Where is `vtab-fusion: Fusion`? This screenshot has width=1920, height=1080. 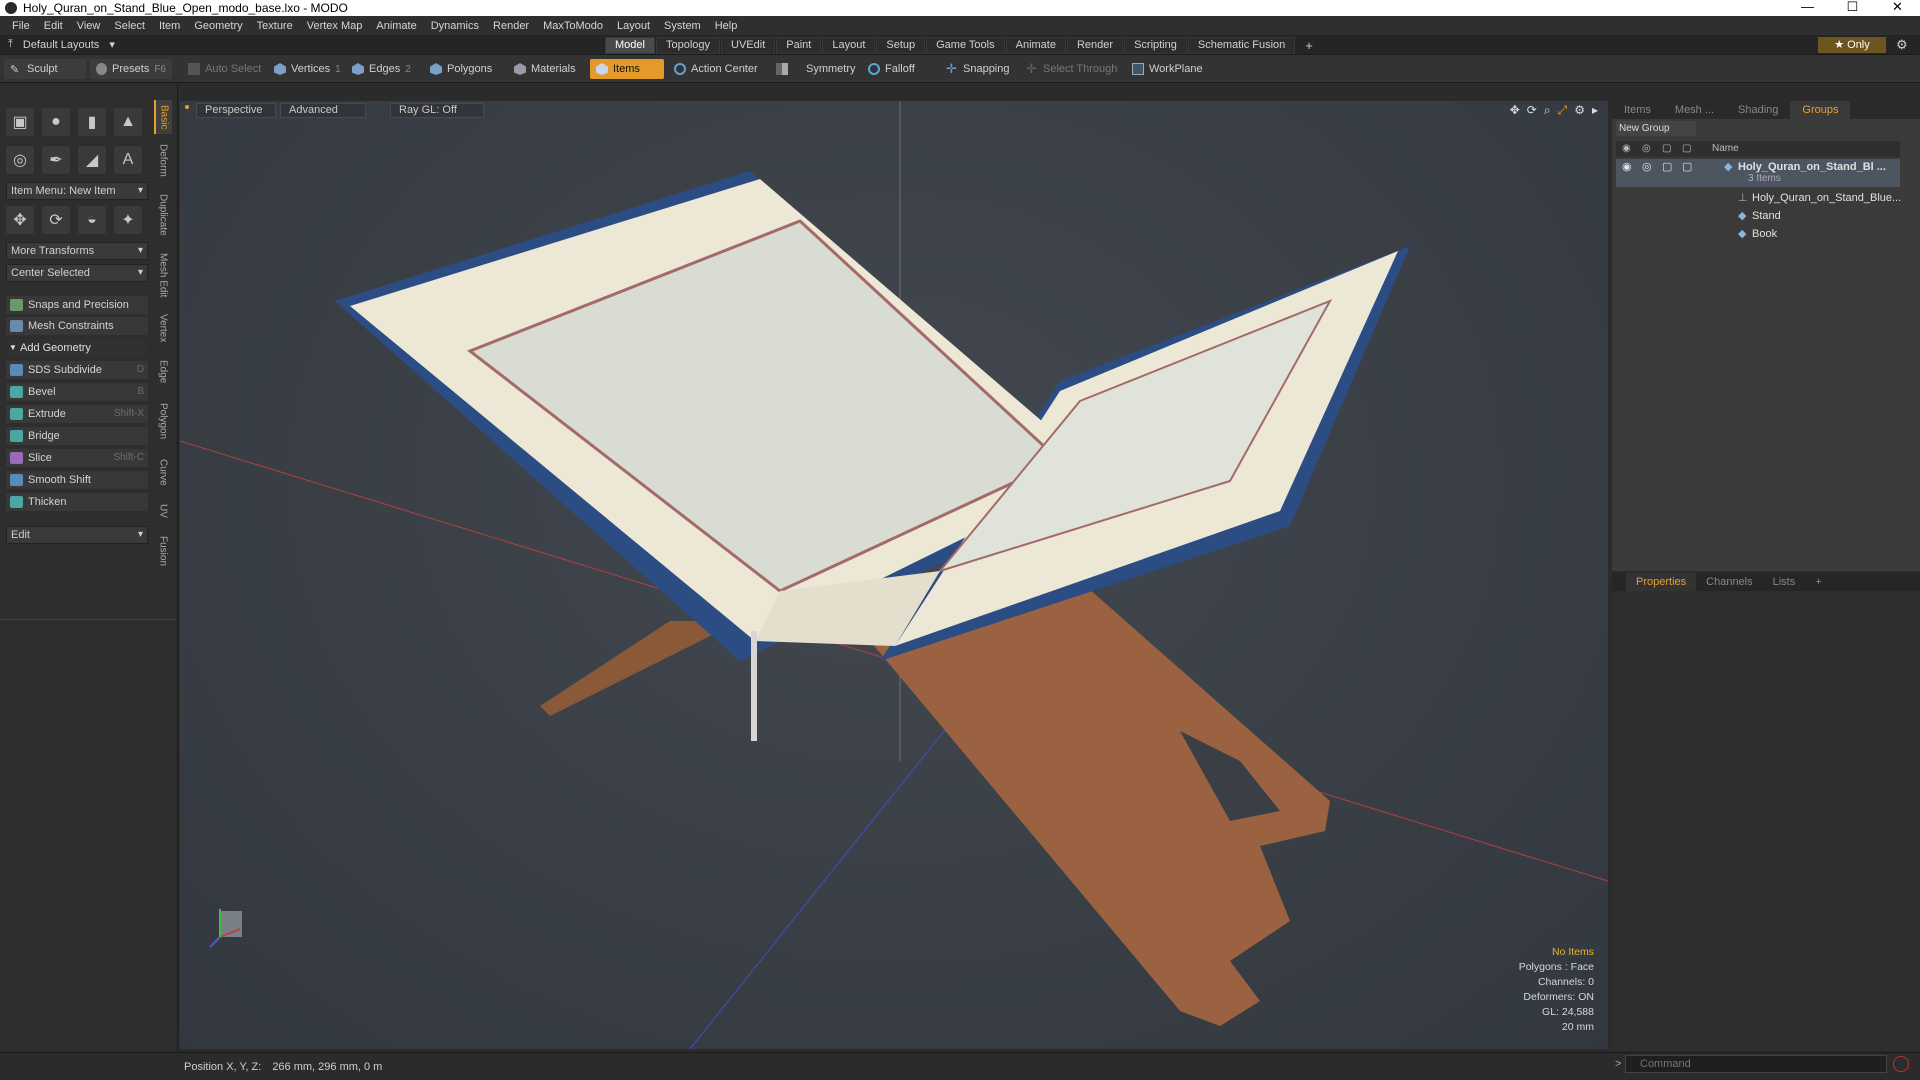 vtab-fusion: Fusion is located at coordinates (163, 551).